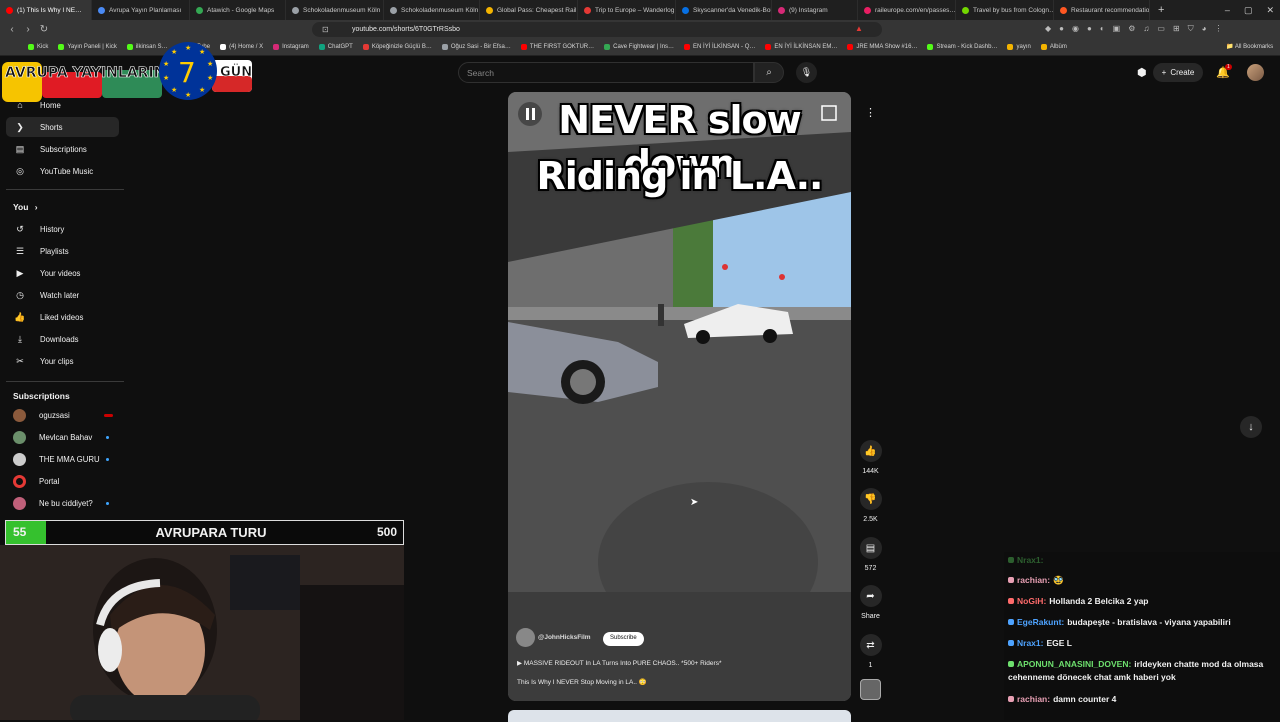 The image size is (1280, 722). Describe the element at coordinates (1031, 601) in the screenshot. I see `chat-username: NoGiH:` at that location.